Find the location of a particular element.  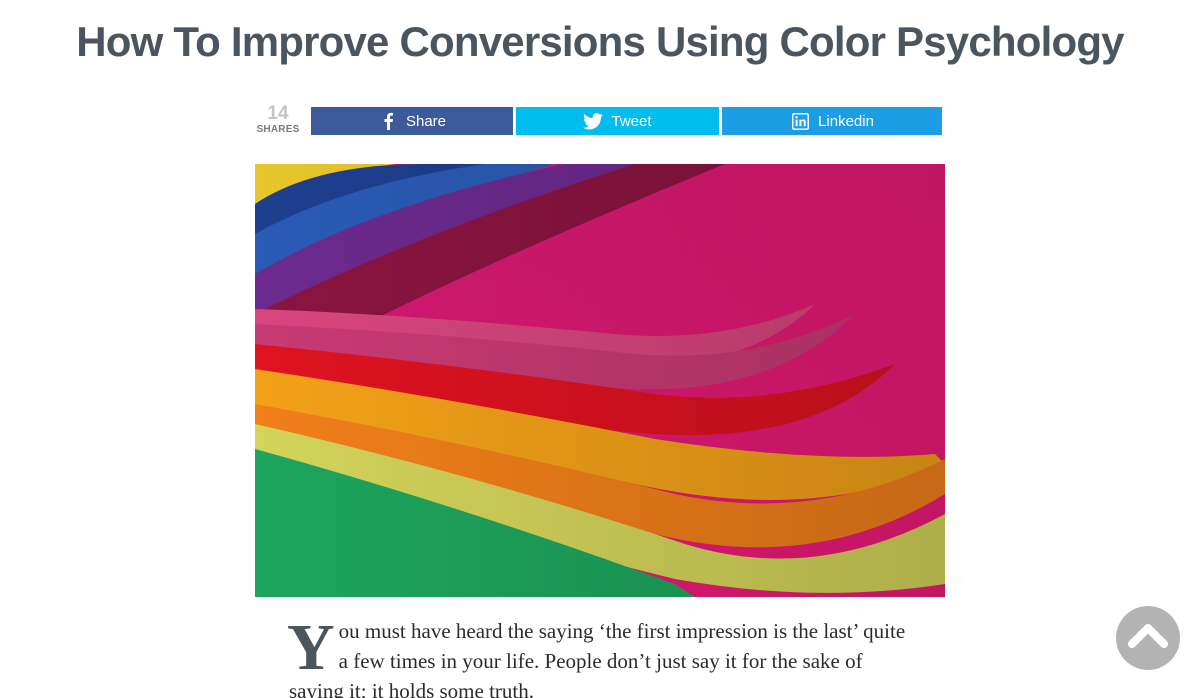

share-count: 14 SHARES is located at coordinates (278, 120).